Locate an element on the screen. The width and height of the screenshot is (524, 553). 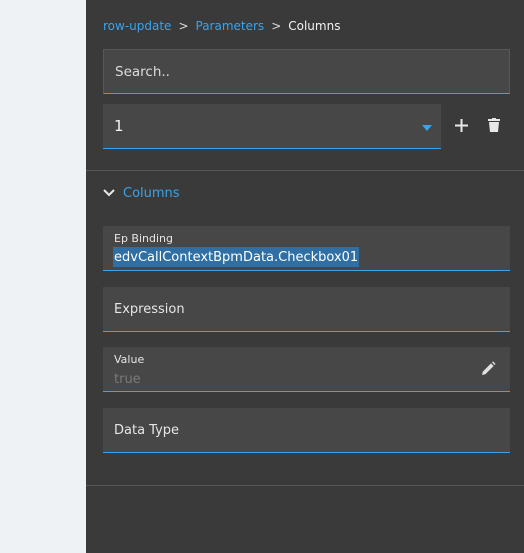
add-button is located at coordinates (461, 125).